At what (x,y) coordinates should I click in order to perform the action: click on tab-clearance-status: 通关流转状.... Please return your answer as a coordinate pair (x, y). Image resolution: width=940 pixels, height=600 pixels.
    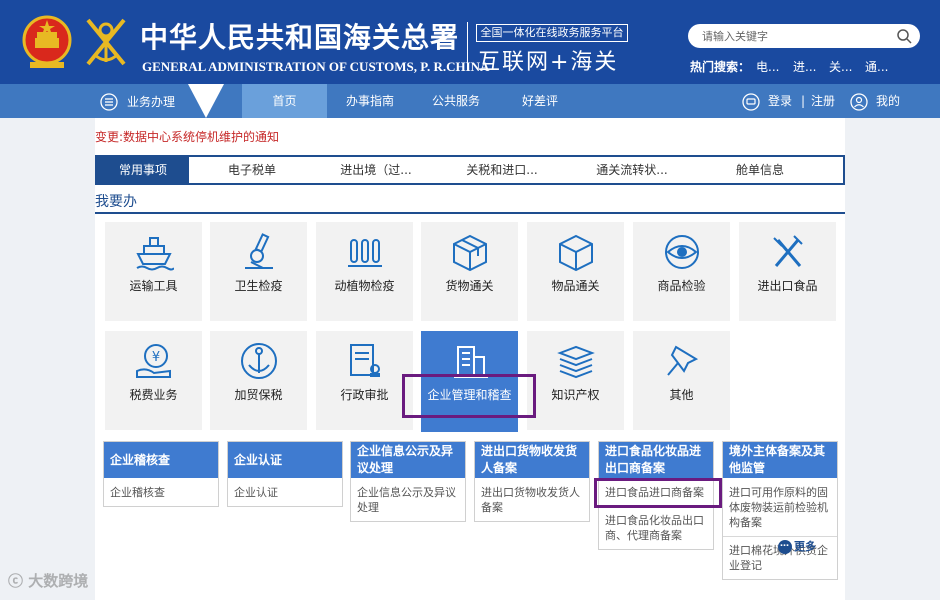
    Looking at the image, I should click on (632, 170).